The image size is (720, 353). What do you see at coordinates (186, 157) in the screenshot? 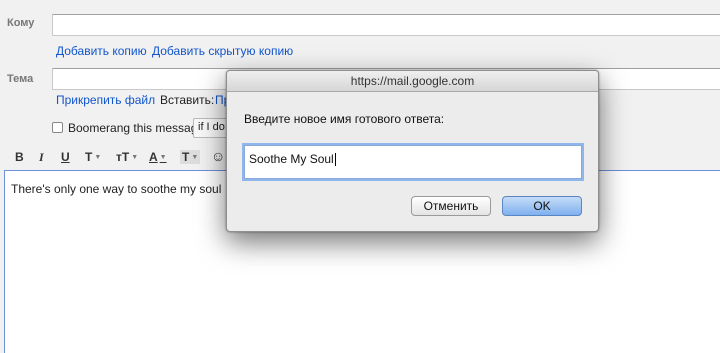
I see `highlight-icon: T` at bounding box center [186, 157].